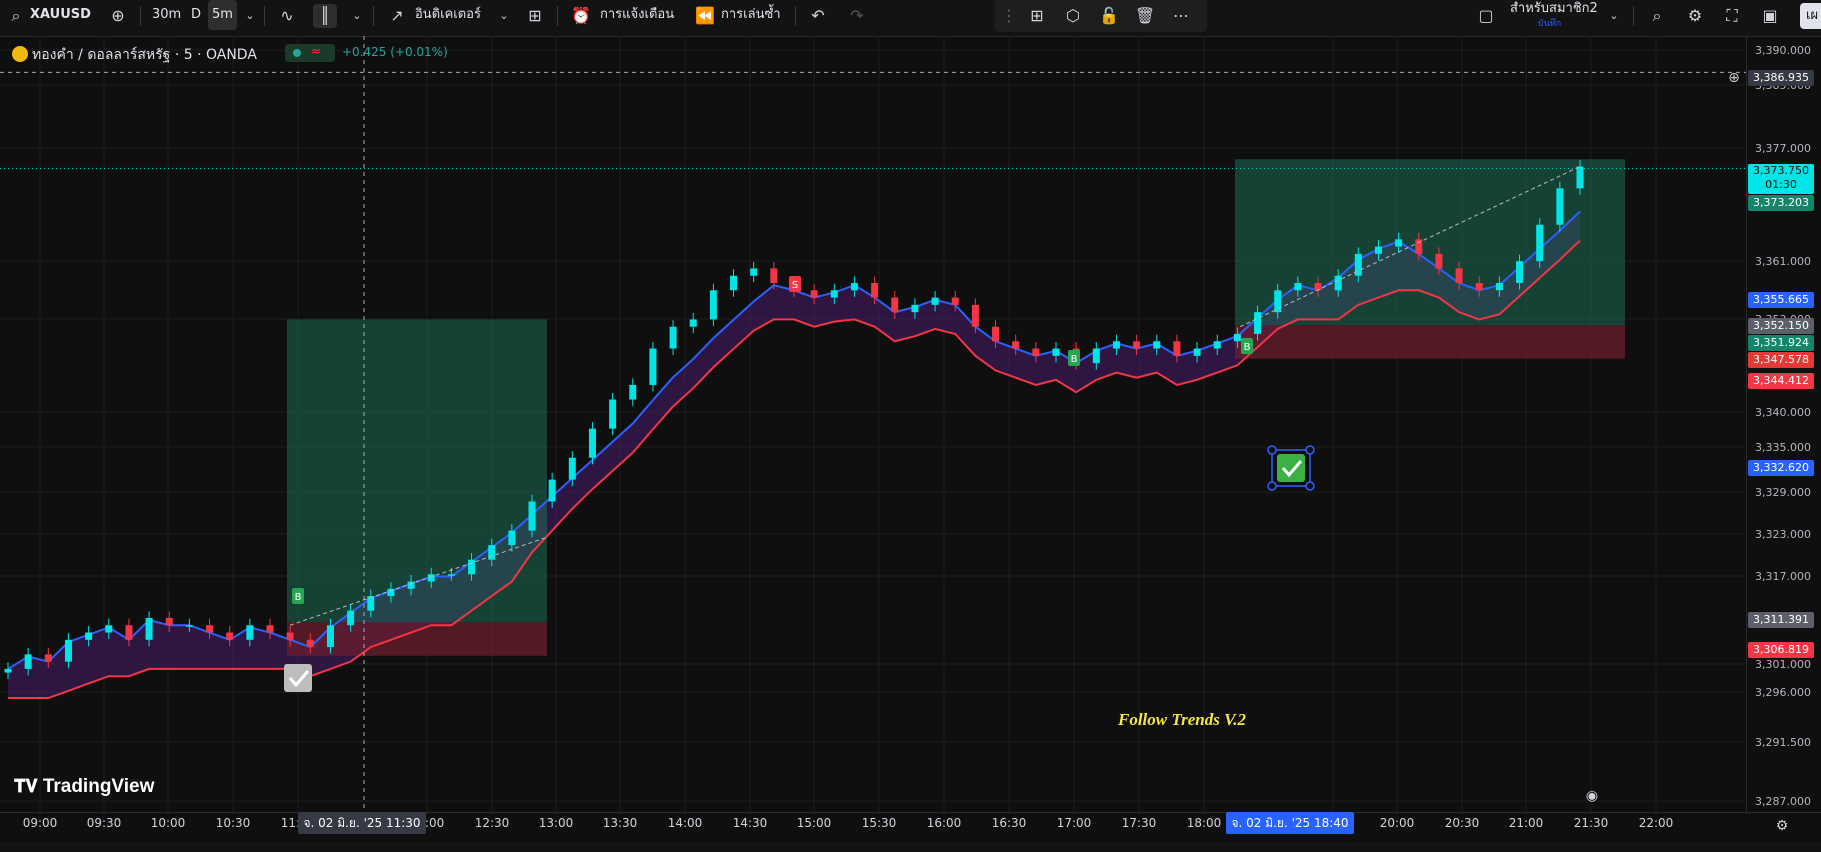 The width and height of the screenshot is (1821, 852). What do you see at coordinates (492, 823) in the screenshot?
I see `time-tick-label: 12:30` at bounding box center [492, 823].